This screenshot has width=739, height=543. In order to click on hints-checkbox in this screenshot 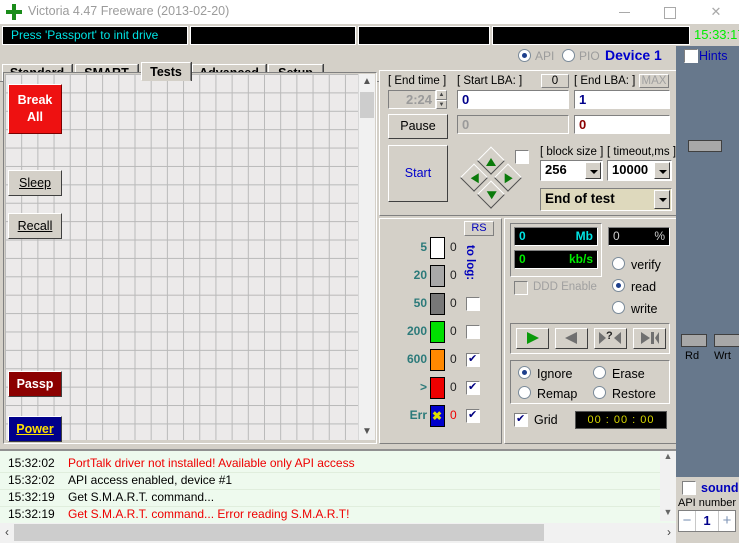, I will do `click(691, 56)`.